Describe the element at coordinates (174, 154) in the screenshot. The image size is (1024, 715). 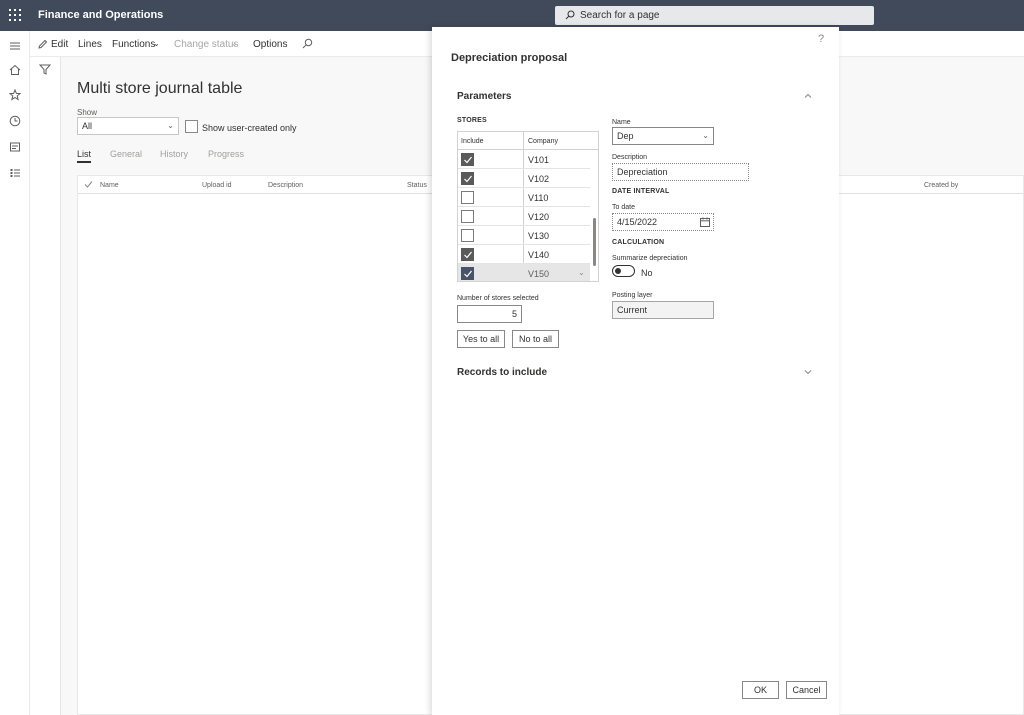
I see `tab-history: History` at that location.